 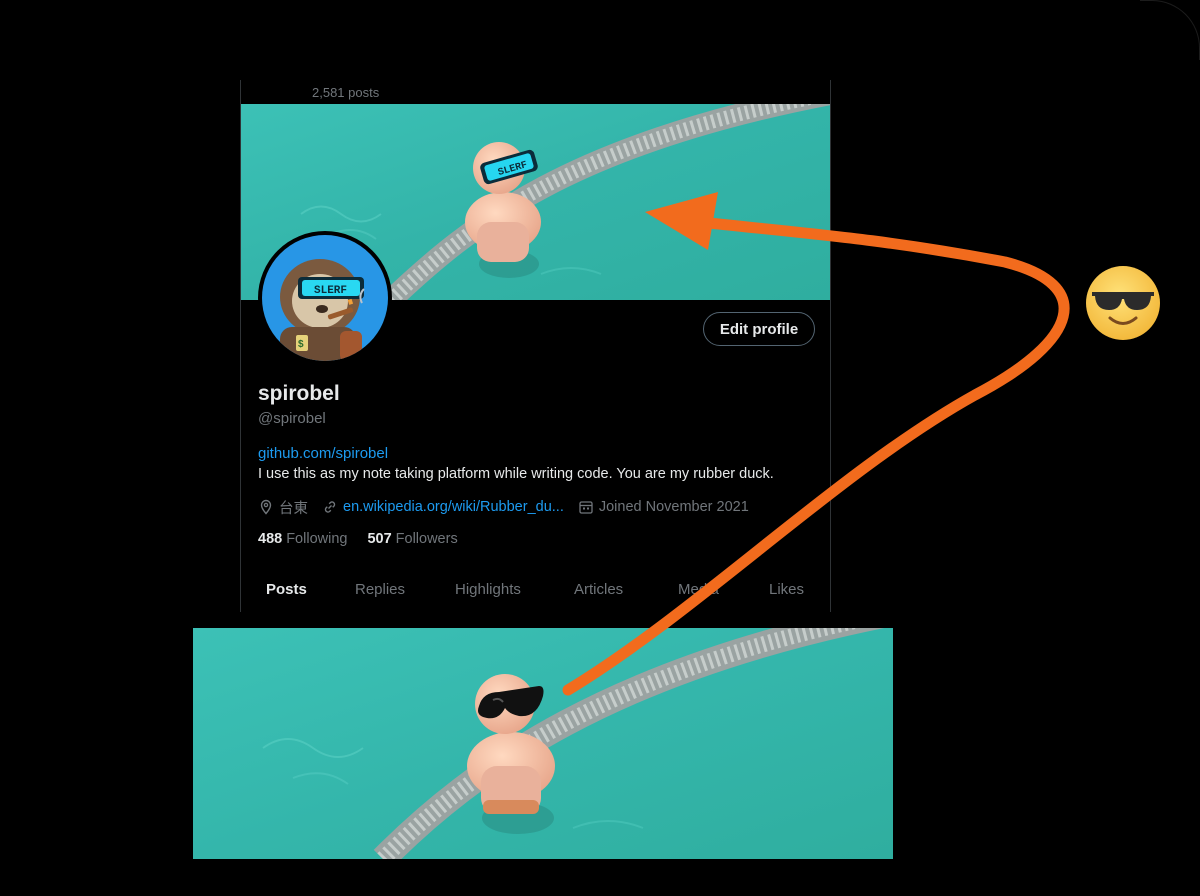 I want to click on joined-text: Joined November 2021, so click(x=673, y=507).